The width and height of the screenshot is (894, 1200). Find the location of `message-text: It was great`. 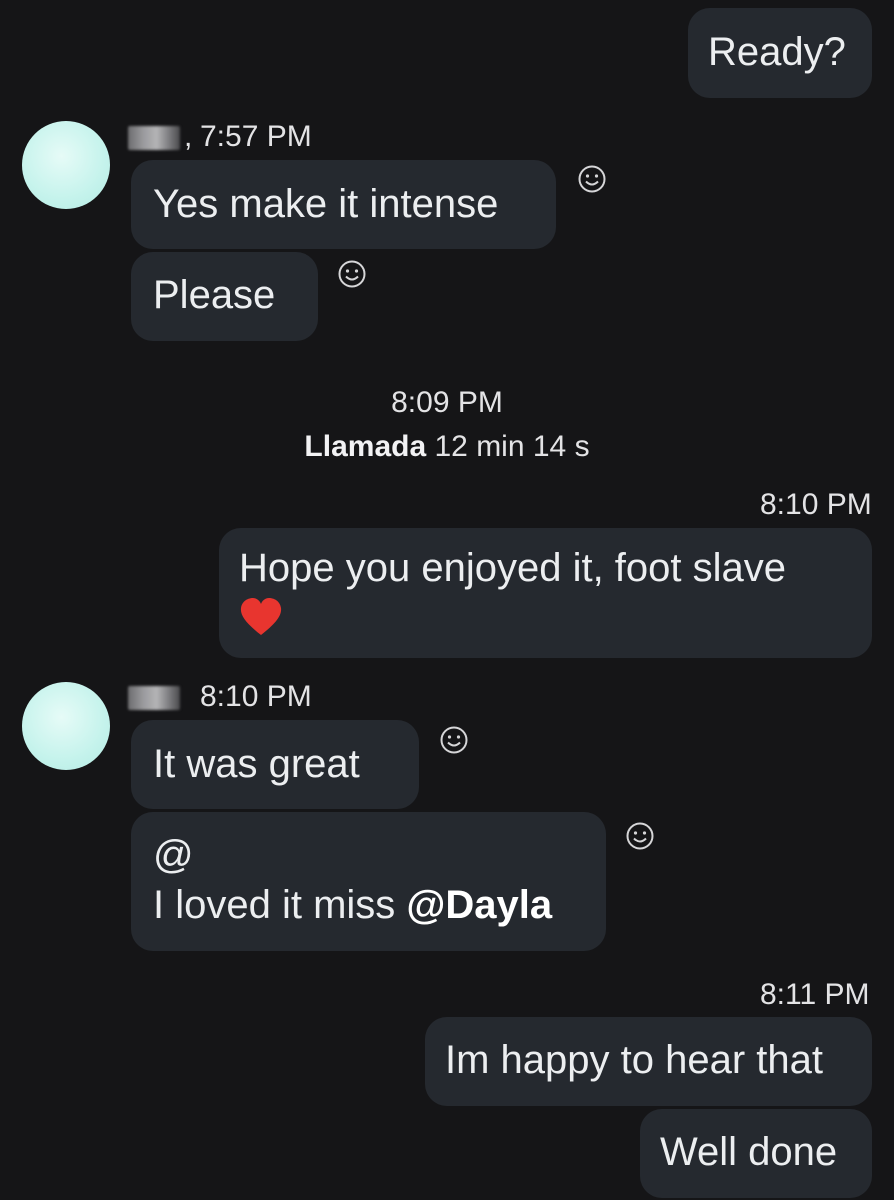

message-text: It was great is located at coordinates (256, 764).